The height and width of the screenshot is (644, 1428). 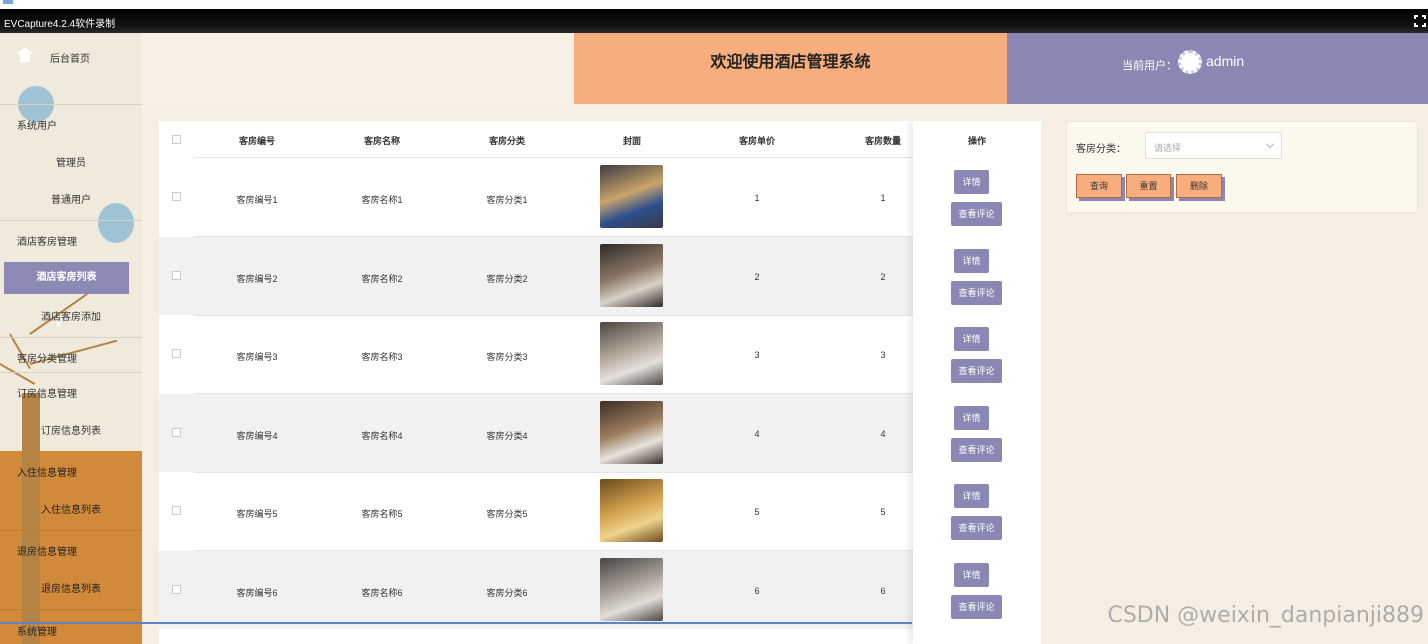 I want to click on home-icon, so click(x=25, y=55).